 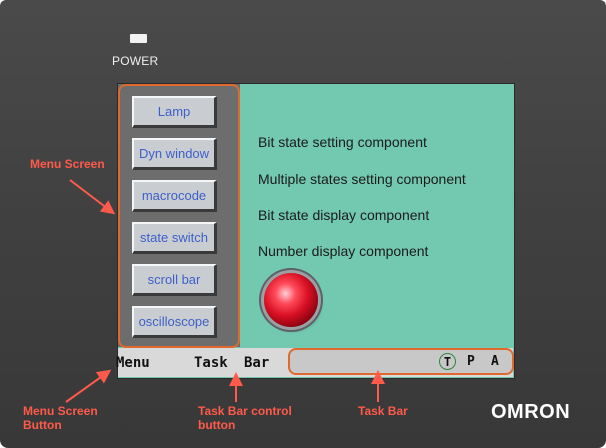 What do you see at coordinates (401, 361) in the screenshot?
I see `task-bar-outline` at bounding box center [401, 361].